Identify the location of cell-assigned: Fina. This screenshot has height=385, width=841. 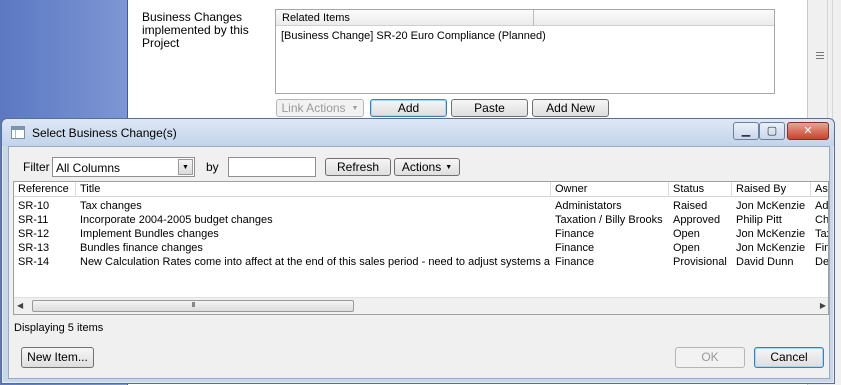
(821, 248).